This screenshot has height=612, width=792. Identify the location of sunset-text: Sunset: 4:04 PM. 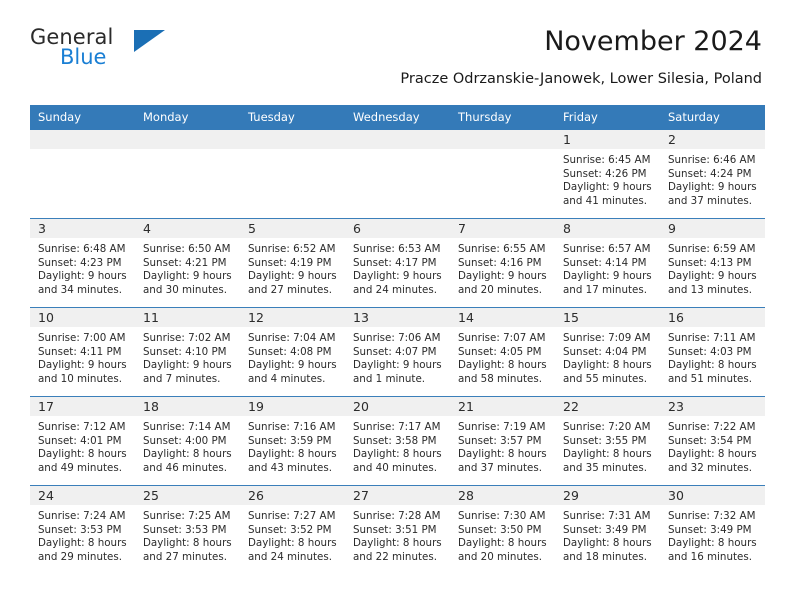
(605, 351).